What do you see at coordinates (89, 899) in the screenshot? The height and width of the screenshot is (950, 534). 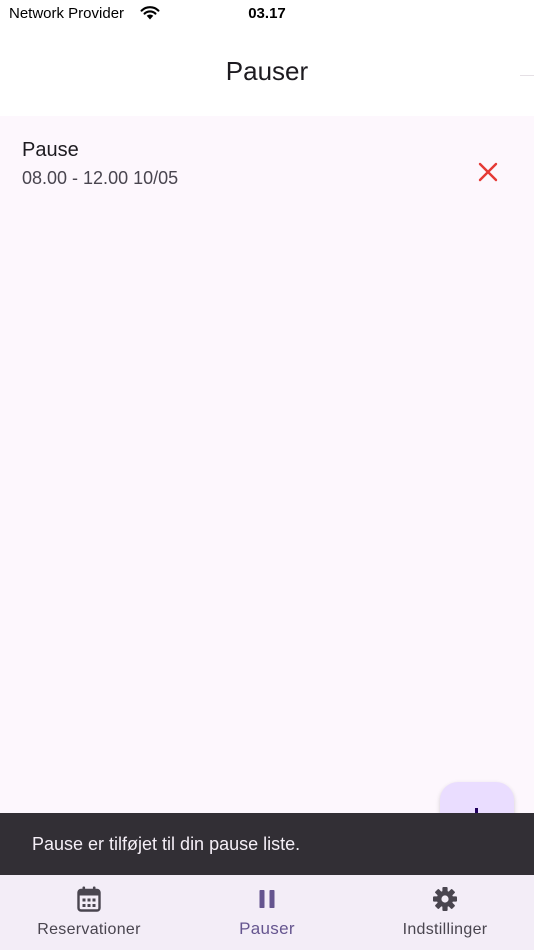 I see `calendar-icon` at bounding box center [89, 899].